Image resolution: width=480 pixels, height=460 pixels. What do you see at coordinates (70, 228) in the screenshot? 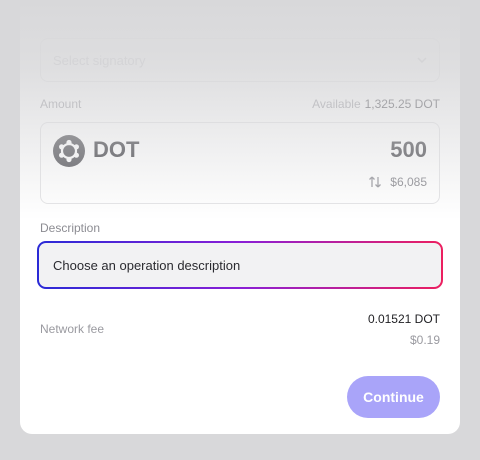
I see `description-label: Description` at bounding box center [70, 228].